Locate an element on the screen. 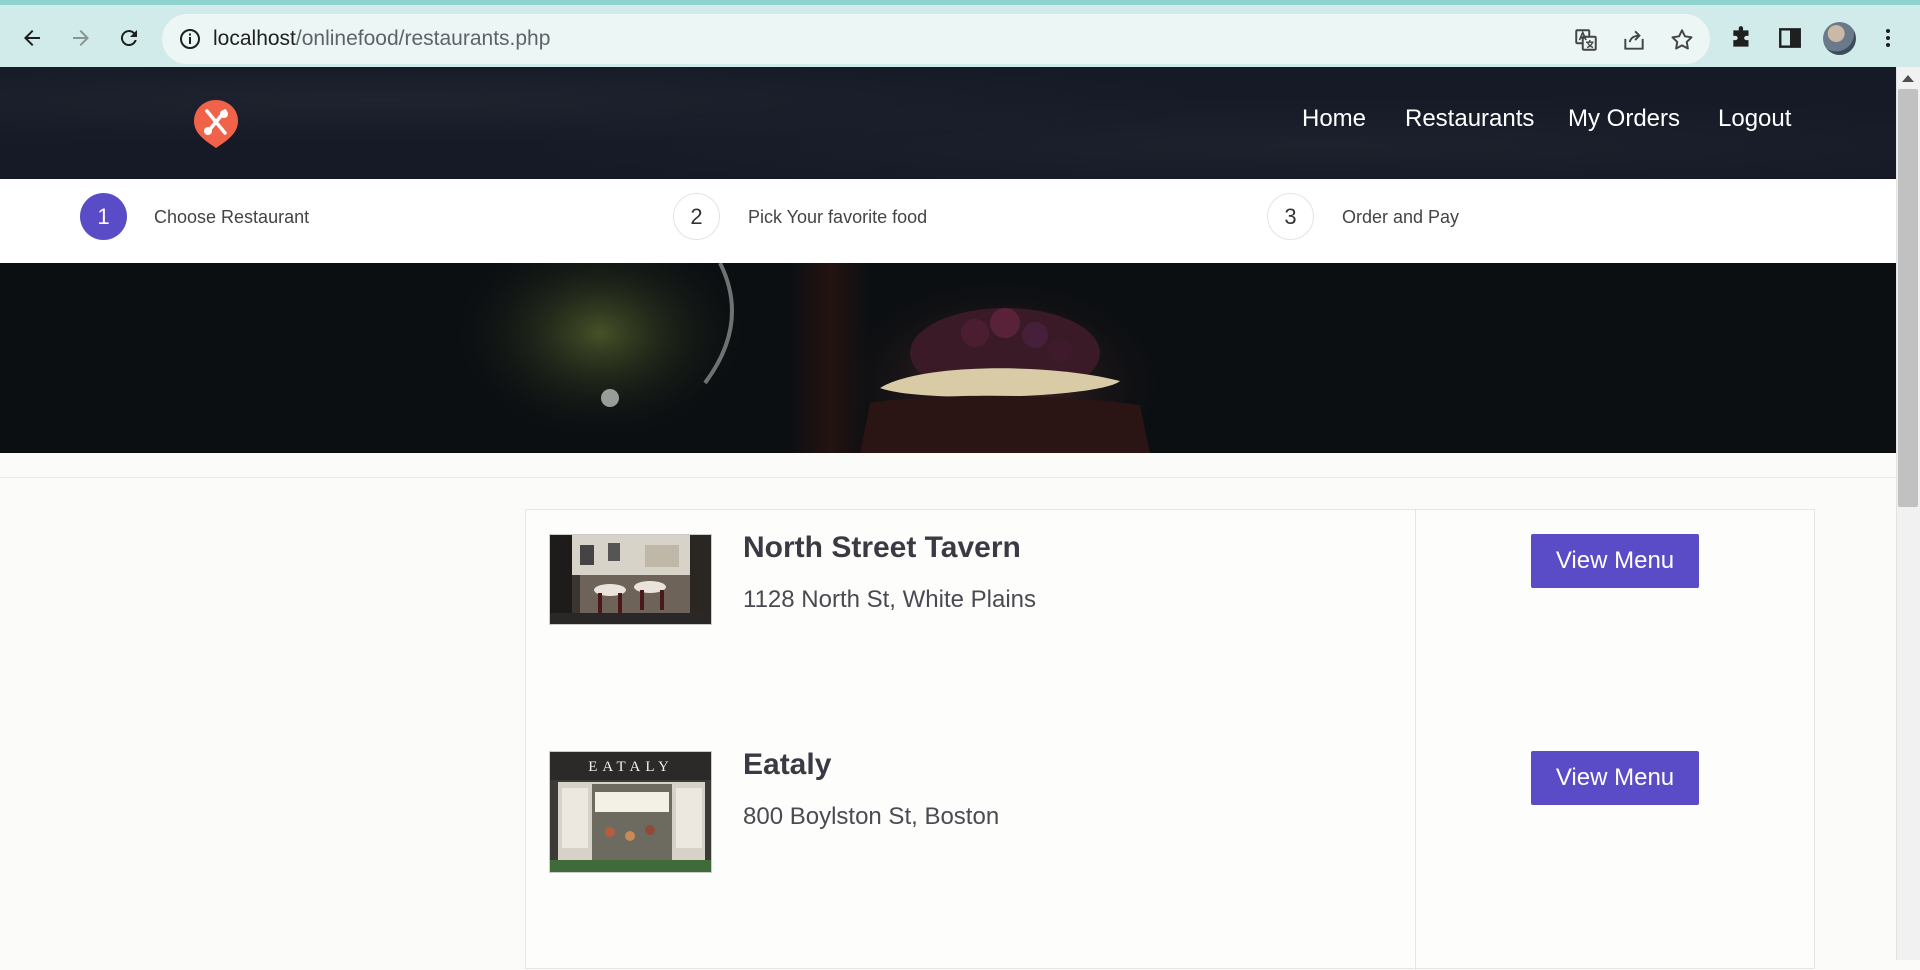  scroll-up-arrow-icon is located at coordinates (1908, 78).